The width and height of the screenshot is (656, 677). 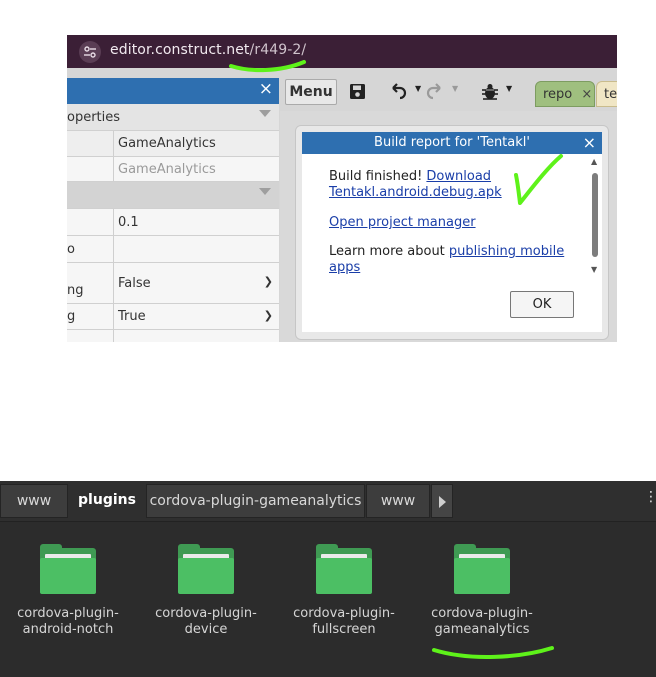 I want to click on project-manager-line: Open project manager, so click(x=449, y=223).